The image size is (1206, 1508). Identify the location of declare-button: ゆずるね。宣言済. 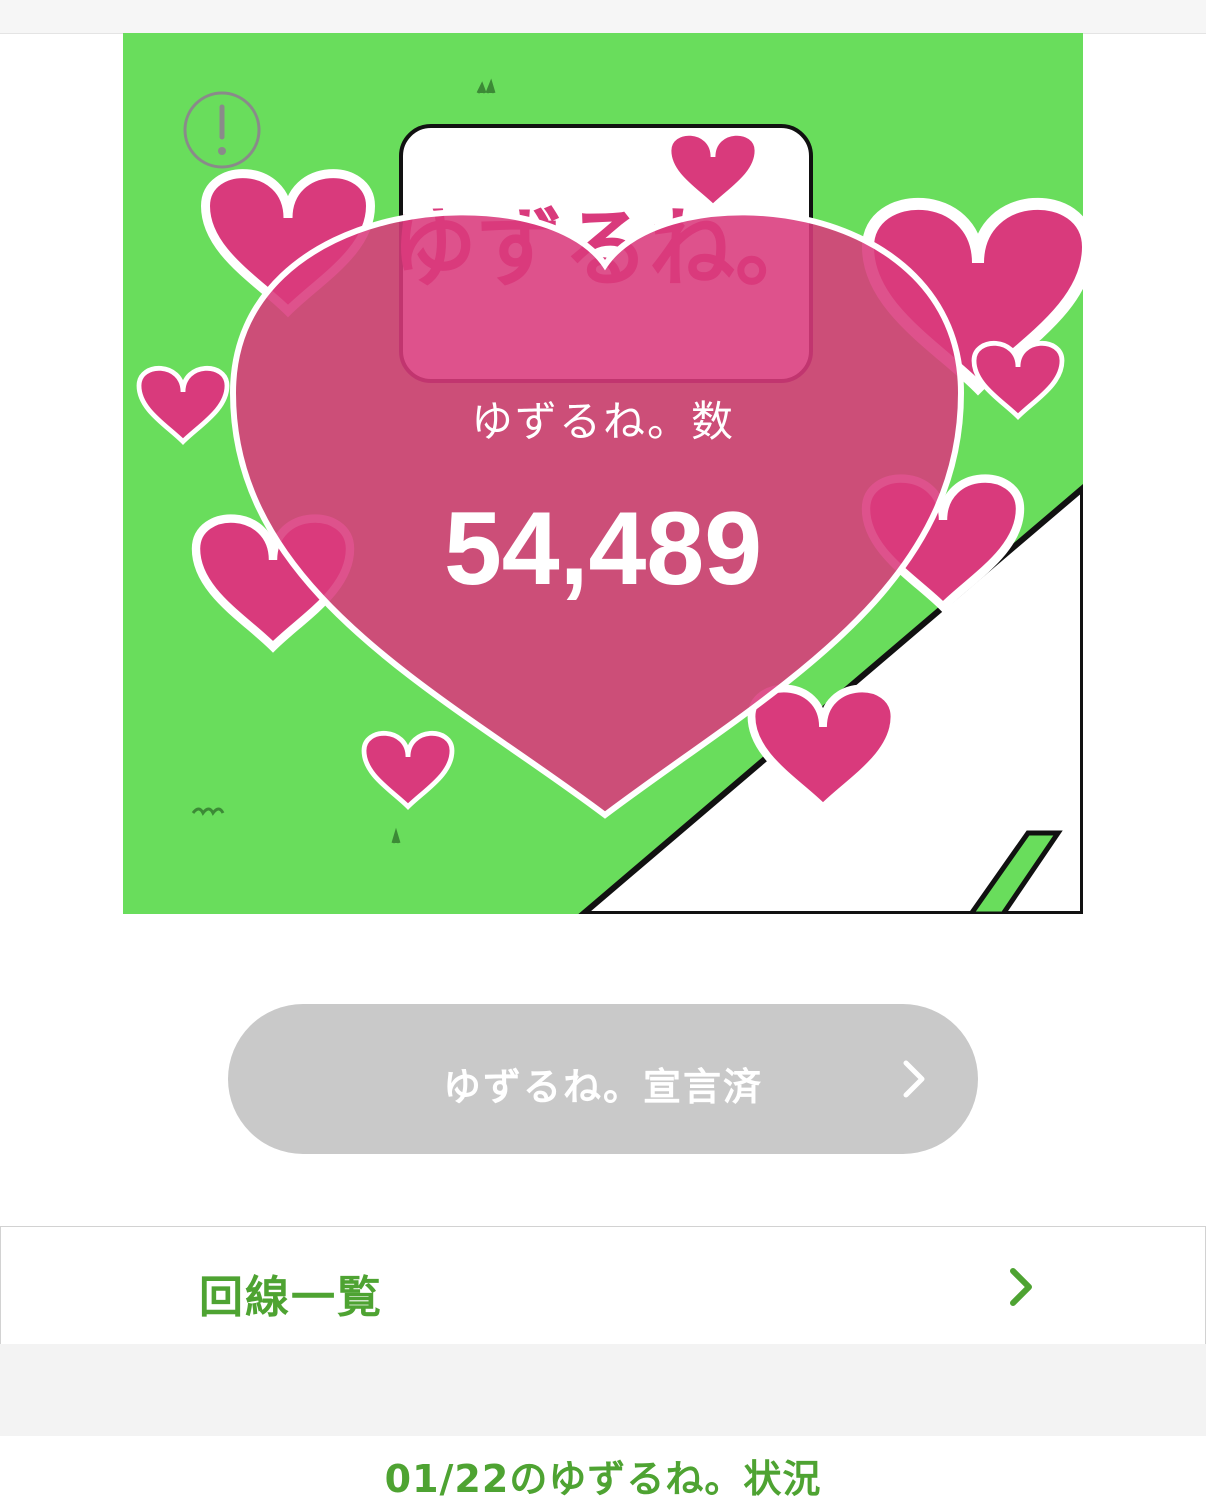
(603, 1079).